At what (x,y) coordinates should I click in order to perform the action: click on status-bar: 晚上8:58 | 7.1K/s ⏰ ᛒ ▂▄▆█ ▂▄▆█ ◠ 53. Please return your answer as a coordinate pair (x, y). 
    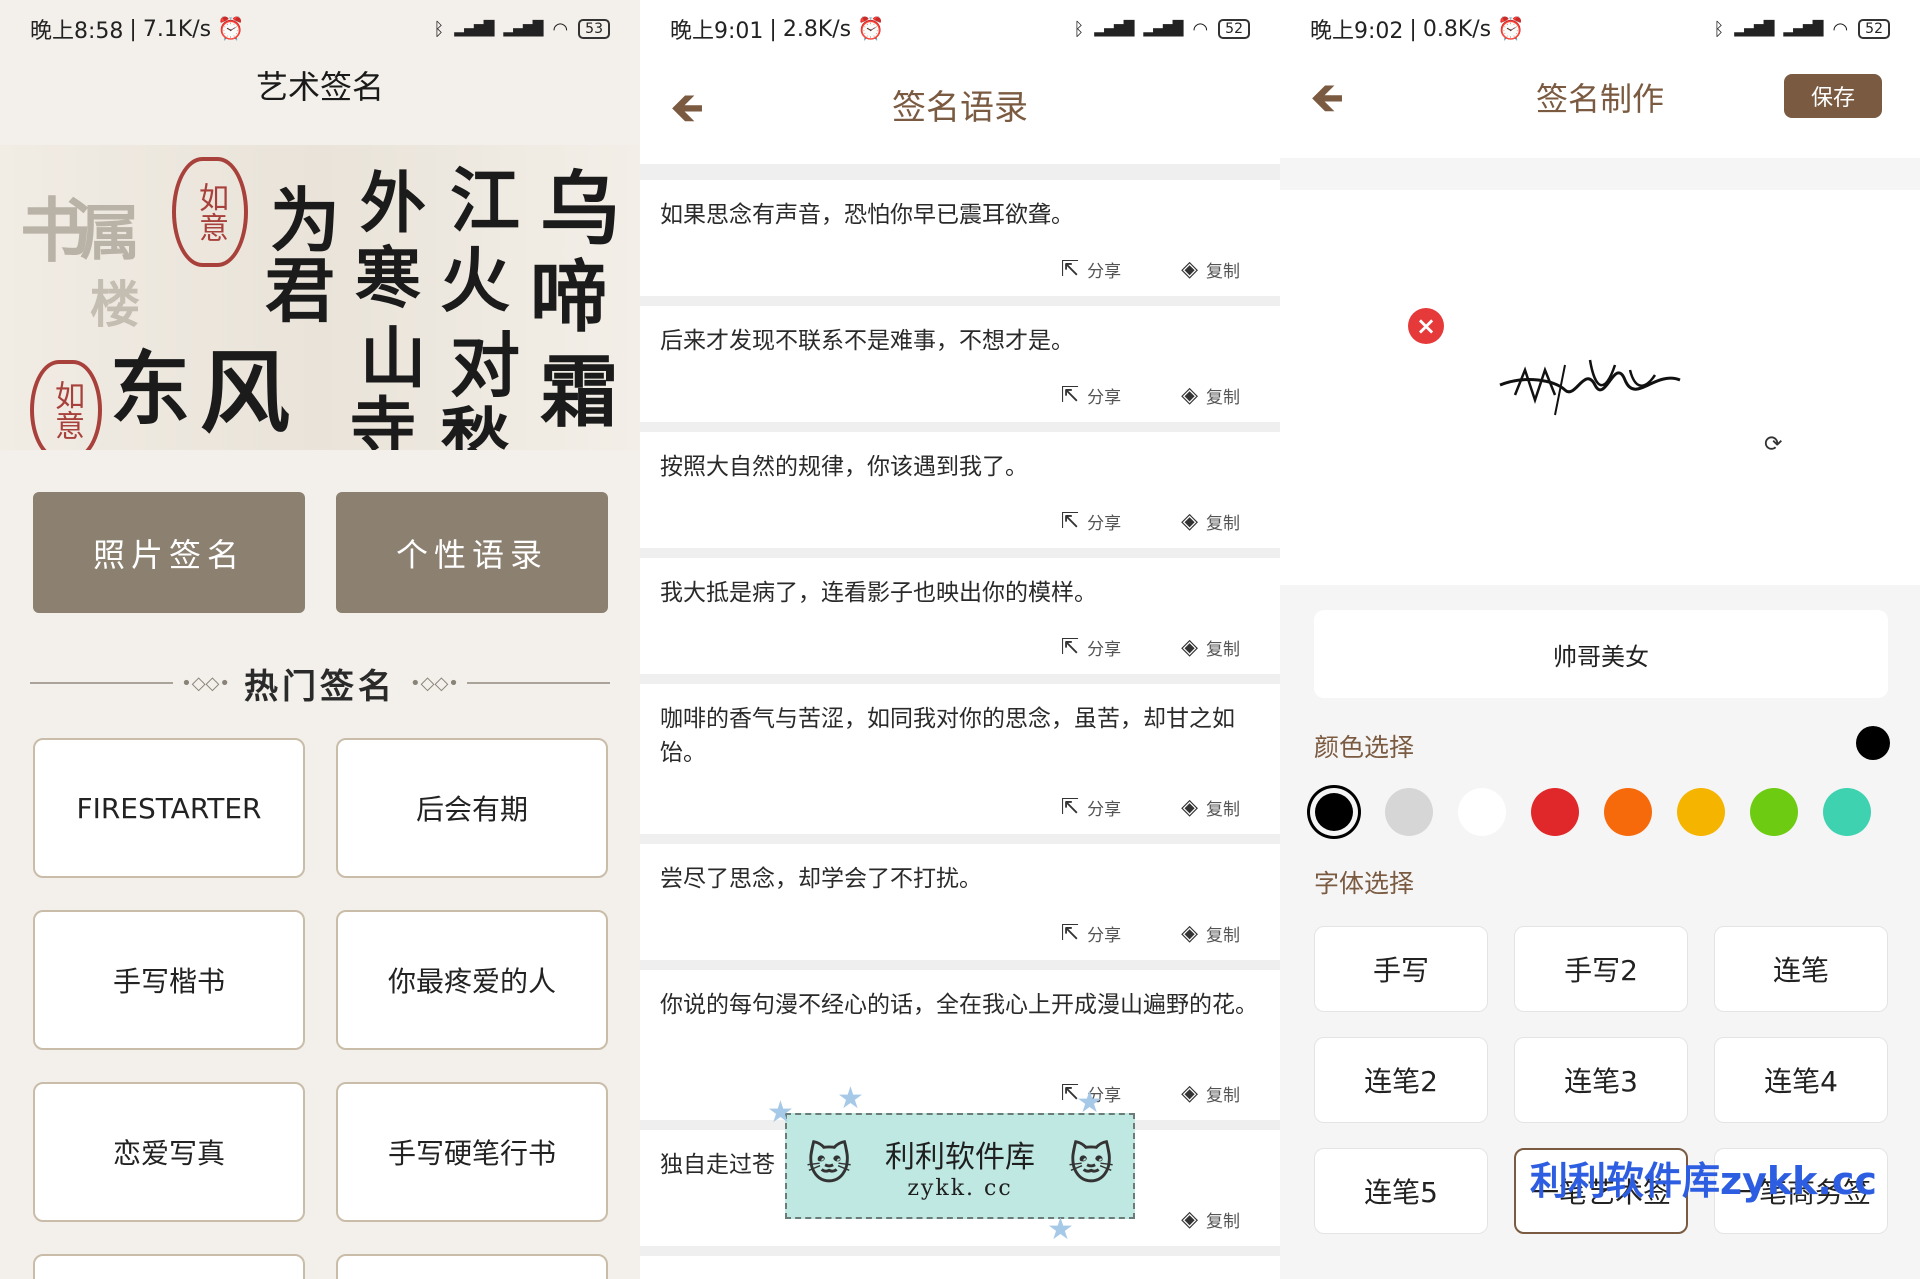
    Looking at the image, I should click on (320, 29).